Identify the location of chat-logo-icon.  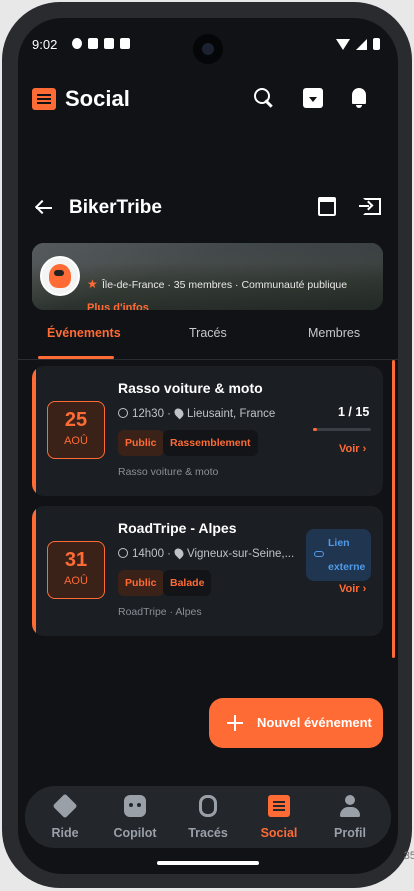
(44, 99).